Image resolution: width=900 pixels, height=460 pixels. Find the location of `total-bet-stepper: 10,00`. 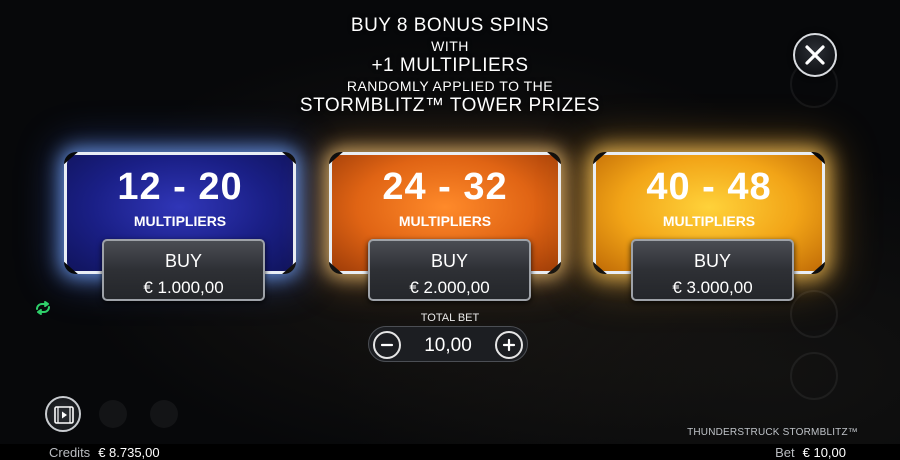

total-bet-stepper: 10,00 is located at coordinates (448, 344).